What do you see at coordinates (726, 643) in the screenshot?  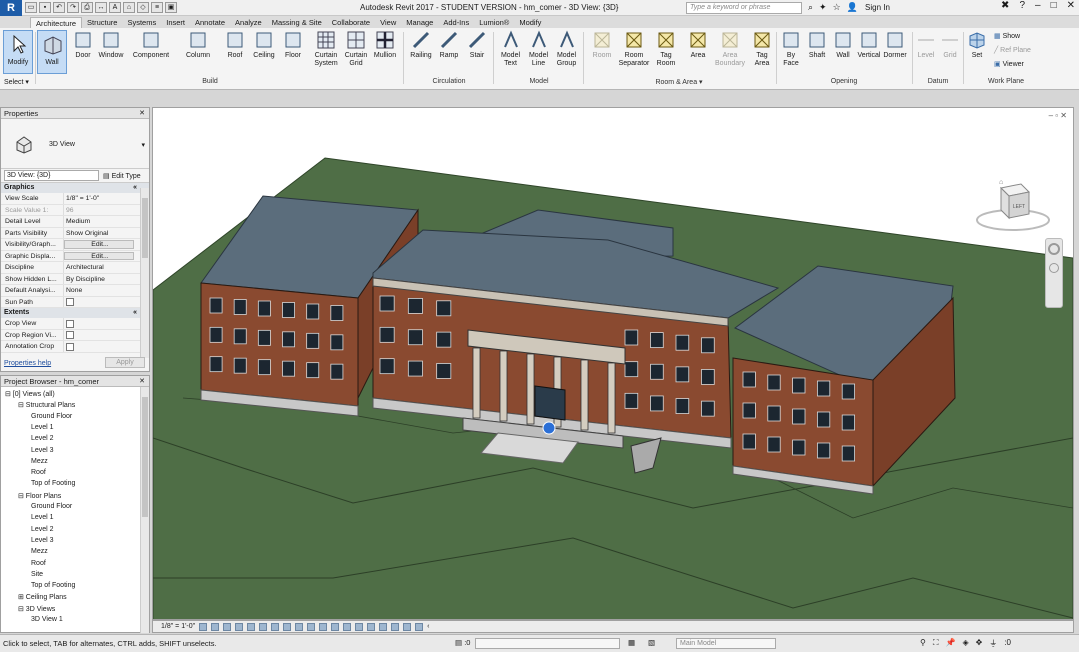 I see `design-option-dropdown: Main Model` at bounding box center [726, 643].